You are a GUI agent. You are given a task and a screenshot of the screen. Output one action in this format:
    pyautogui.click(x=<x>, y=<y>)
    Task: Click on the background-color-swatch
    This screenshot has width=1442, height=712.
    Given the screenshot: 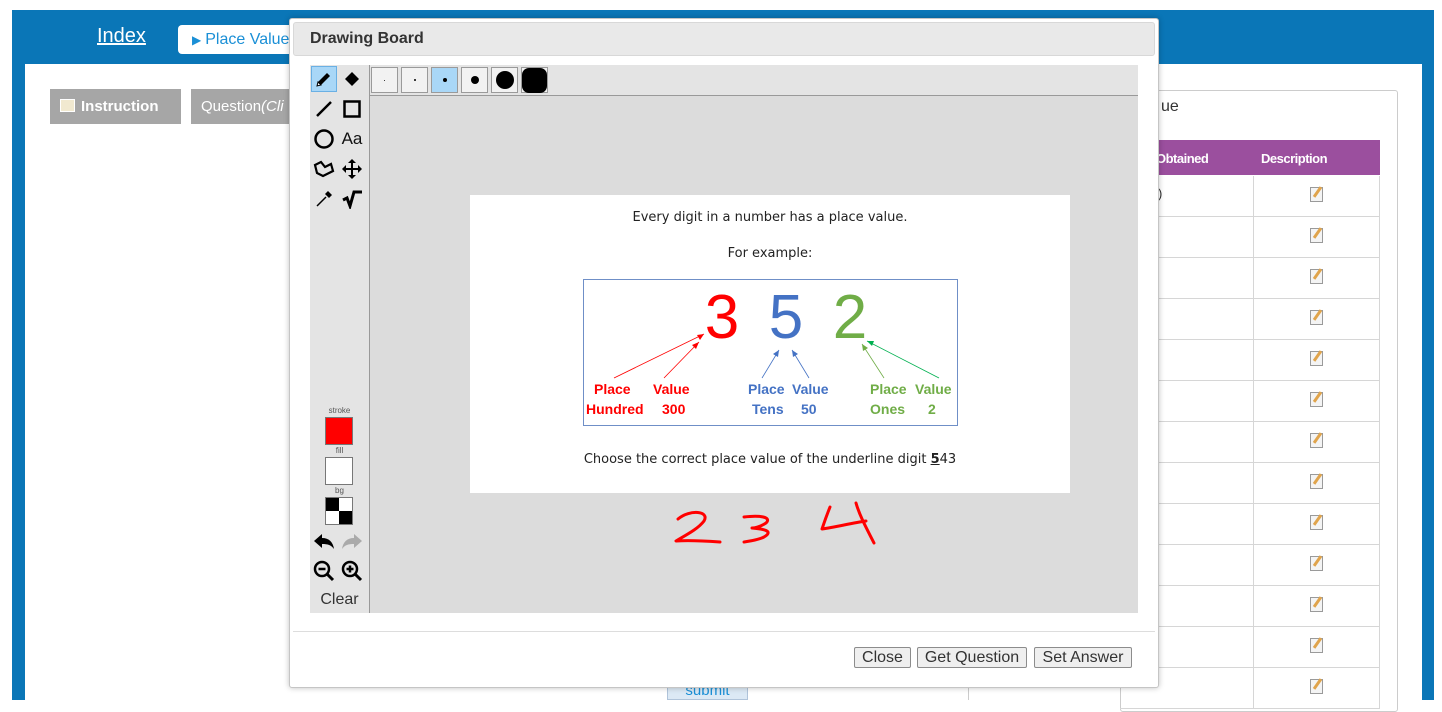 What is the action you would take?
    pyautogui.click(x=339, y=511)
    